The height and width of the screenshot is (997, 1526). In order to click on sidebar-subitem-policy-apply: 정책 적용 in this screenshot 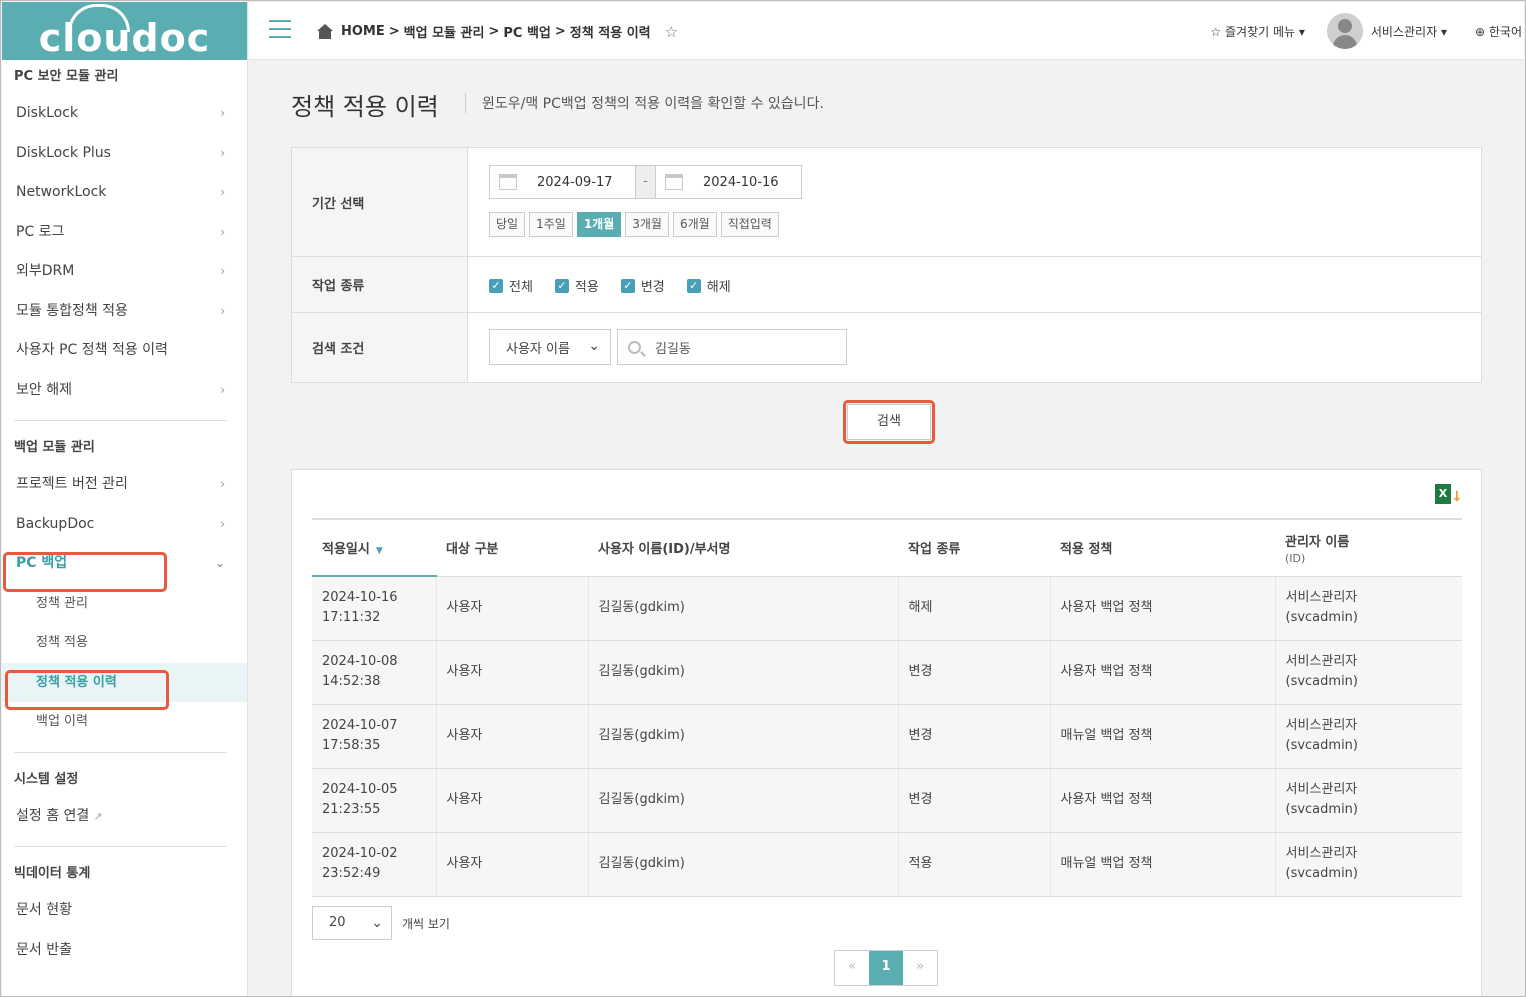, I will do `click(124, 643)`.